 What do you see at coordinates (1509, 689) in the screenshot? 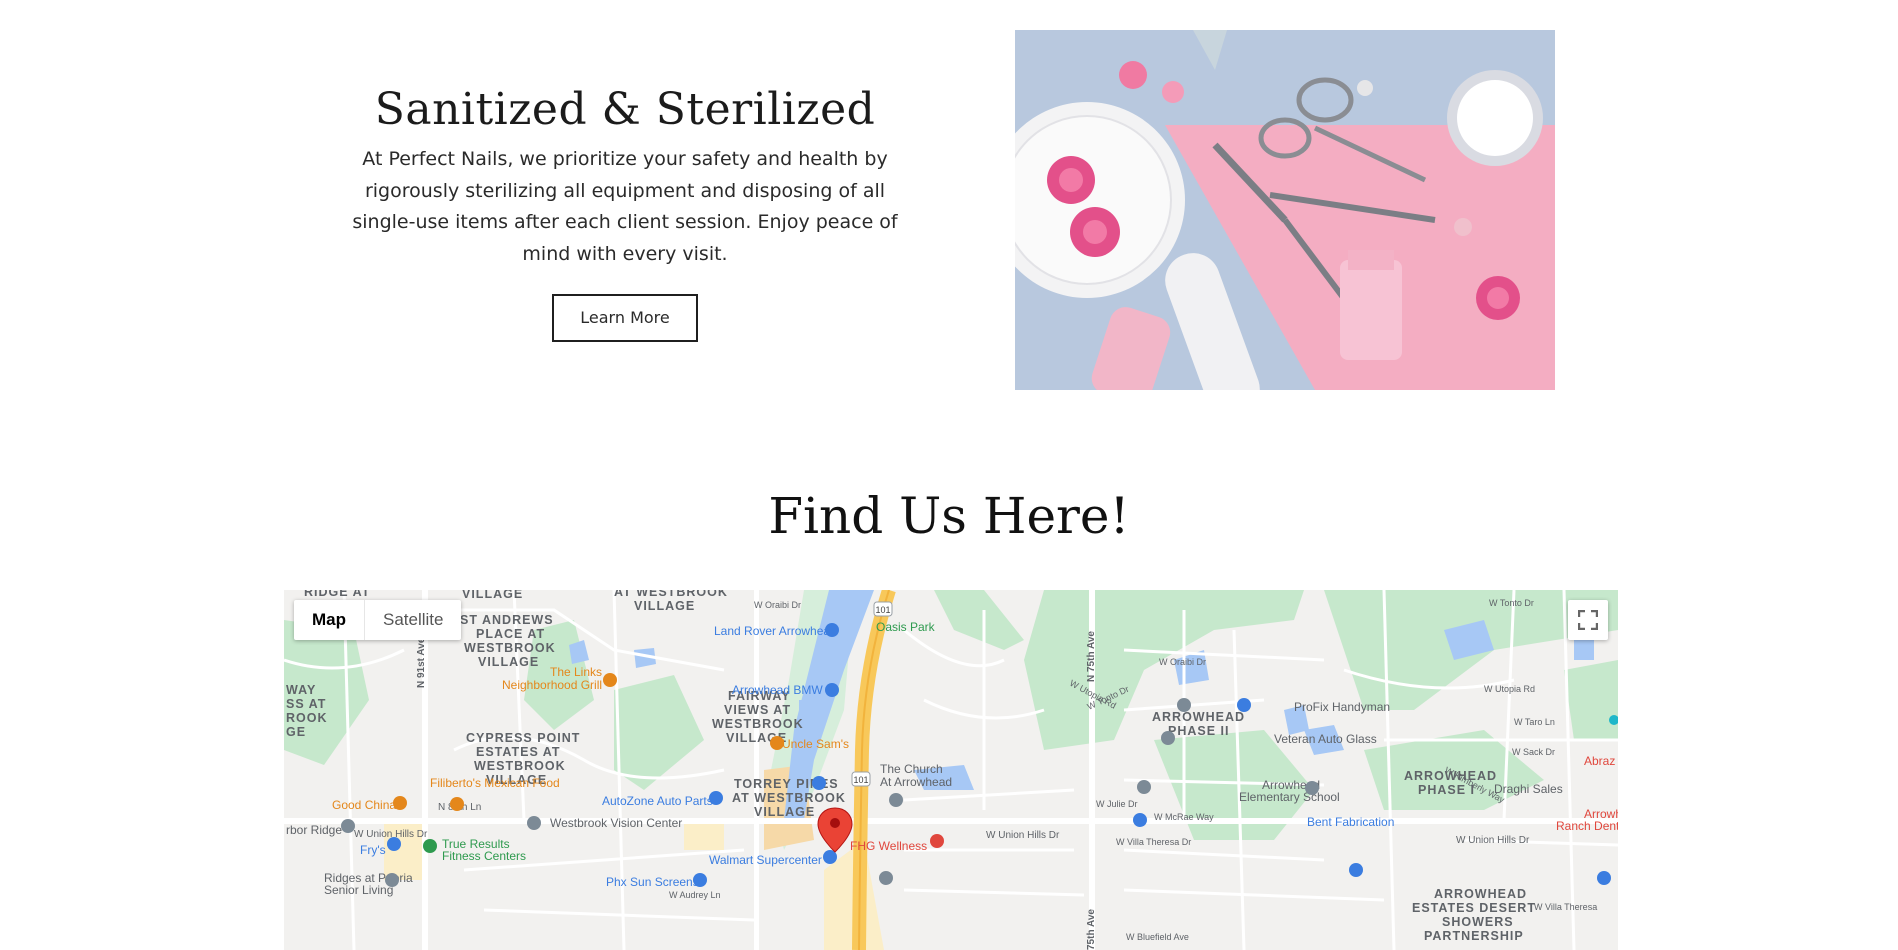
I see `street-utopia-2: W Utopia Rd` at bounding box center [1509, 689].